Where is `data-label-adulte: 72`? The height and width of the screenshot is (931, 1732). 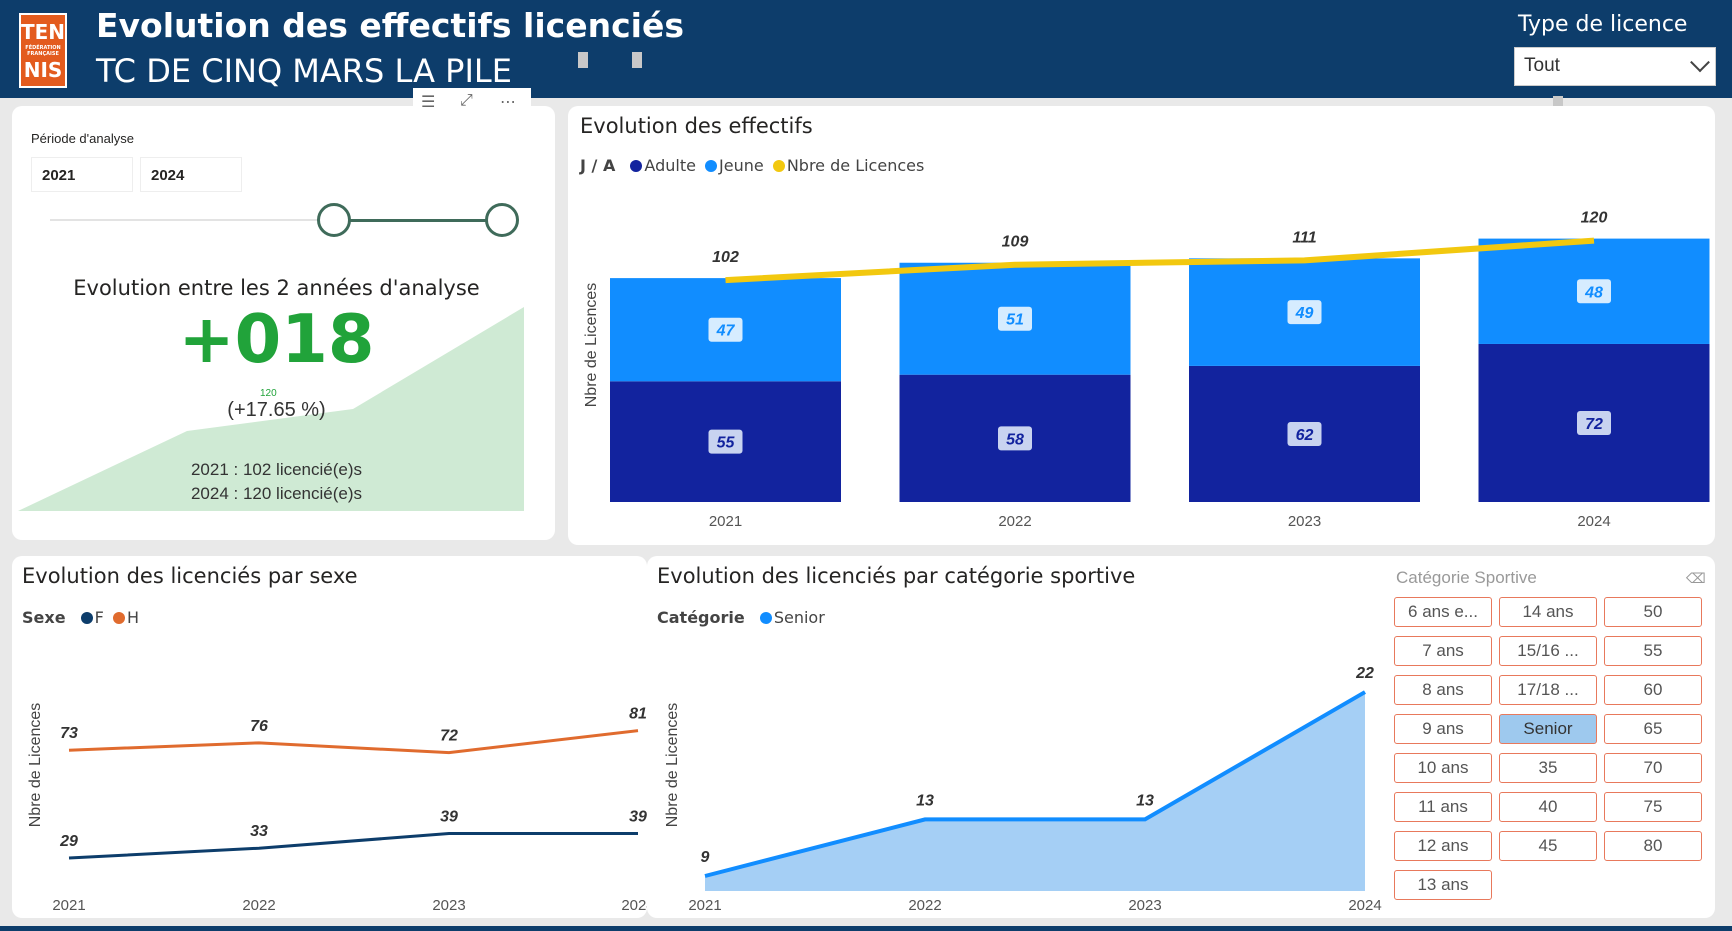 data-label-adulte: 72 is located at coordinates (1594, 424).